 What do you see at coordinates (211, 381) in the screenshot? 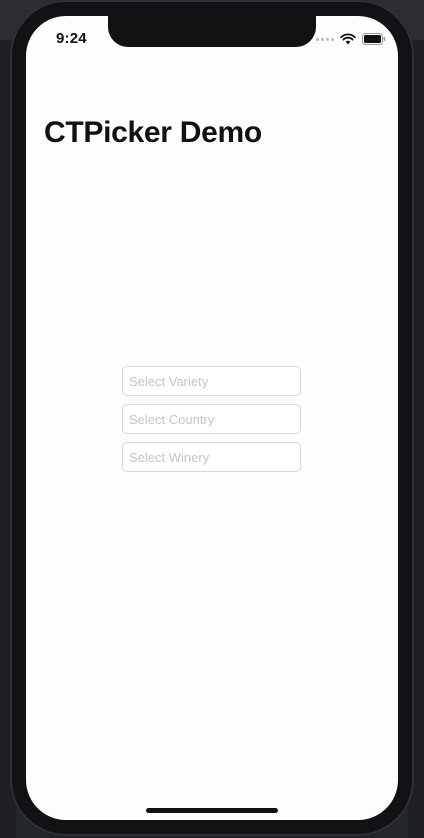
I see `select-variety-field` at bounding box center [211, 381].